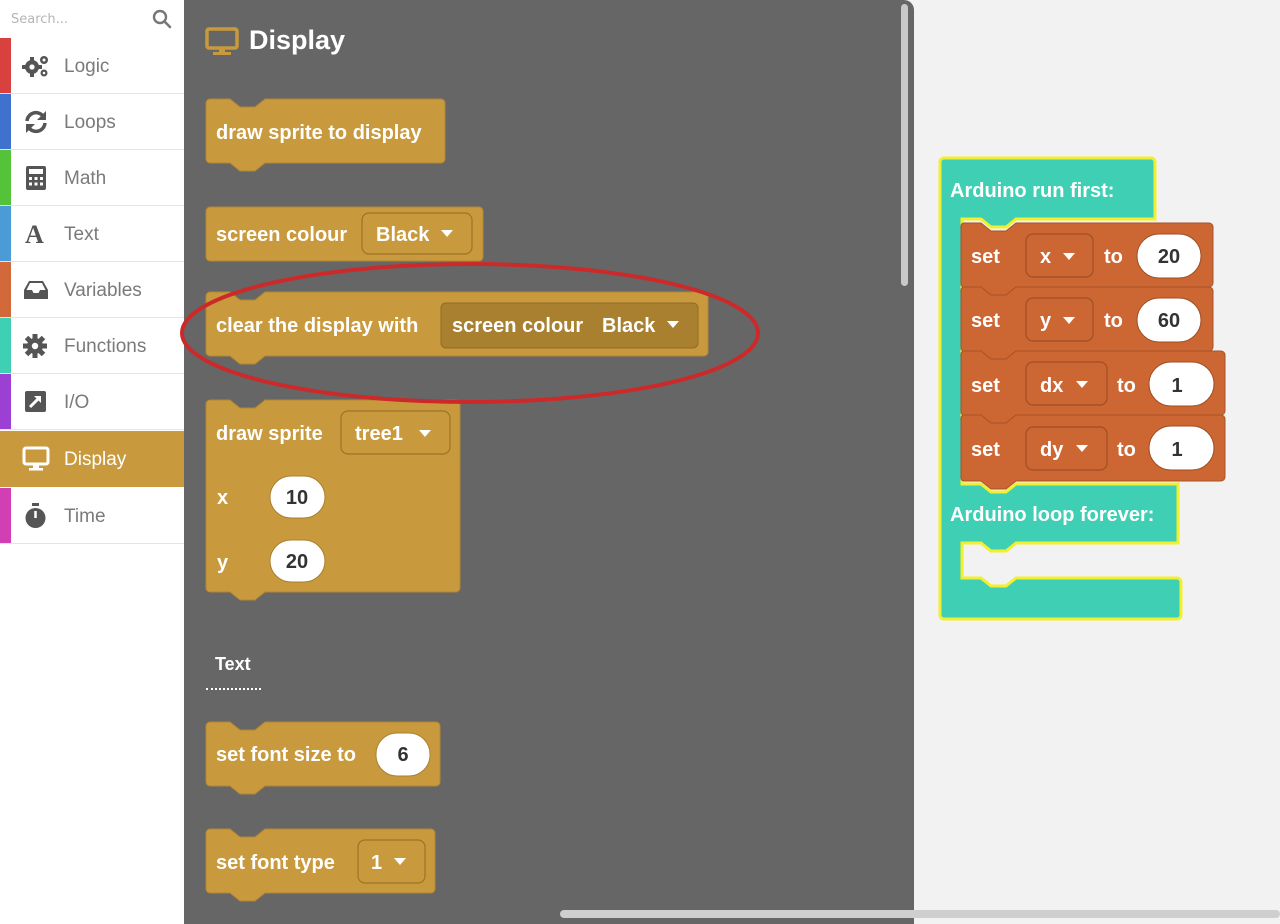 This screenshot has height=924, width=1280. What do you see at coordinates (1169, 321) in the screenshot?
I see `value: 60` at bounding box center [1169, 321].